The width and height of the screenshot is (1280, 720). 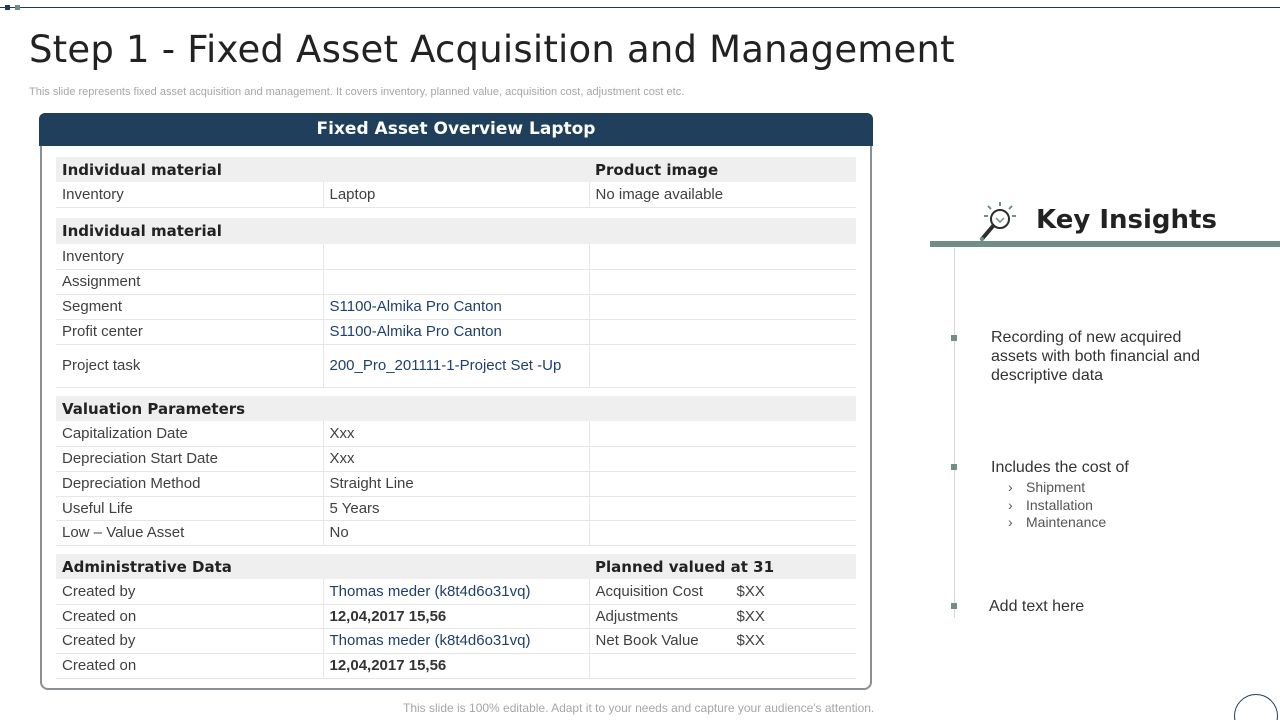 What do you see at coordinates (640, 7) in the screenshot?
I see `top-divider-line` at bounding box center [640, 7].